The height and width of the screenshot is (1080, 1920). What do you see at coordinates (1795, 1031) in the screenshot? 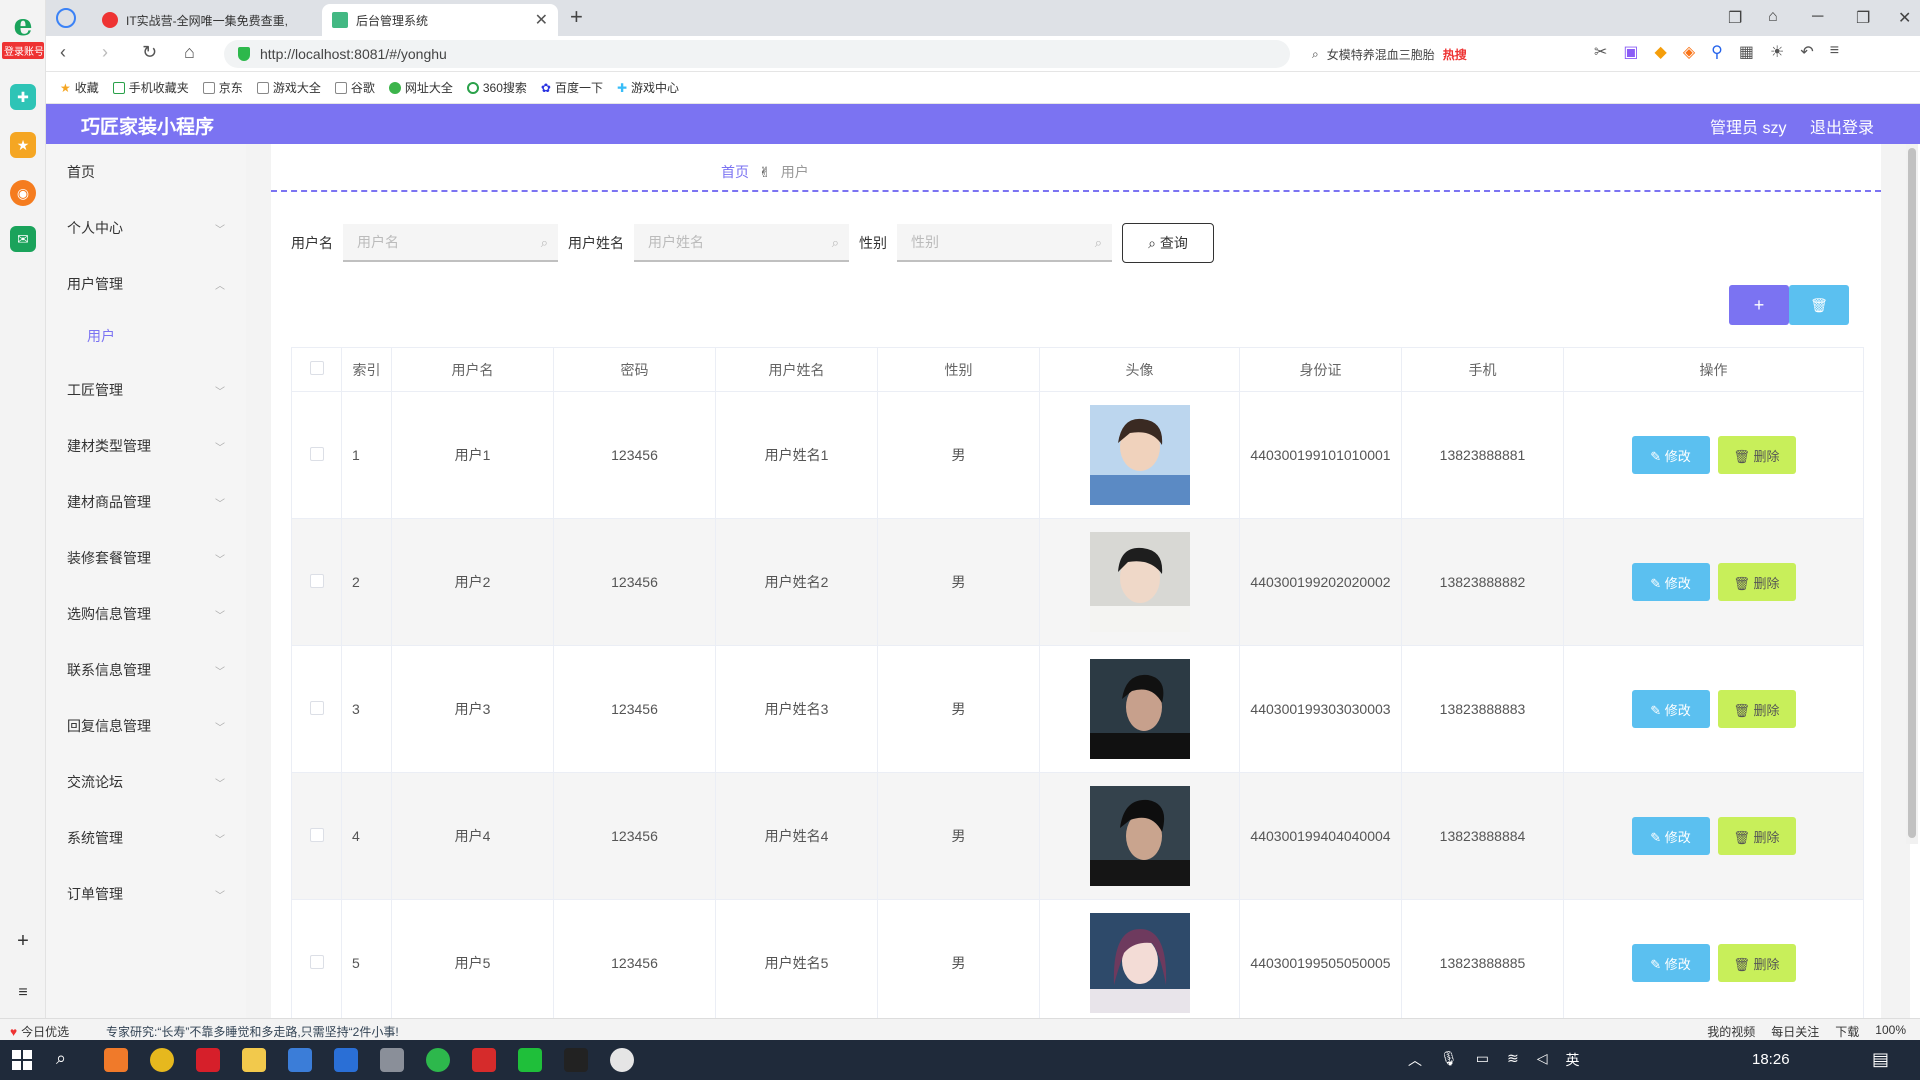
I see `daily-focus-link: 每日关注` at bounding box center [1795, 1031].